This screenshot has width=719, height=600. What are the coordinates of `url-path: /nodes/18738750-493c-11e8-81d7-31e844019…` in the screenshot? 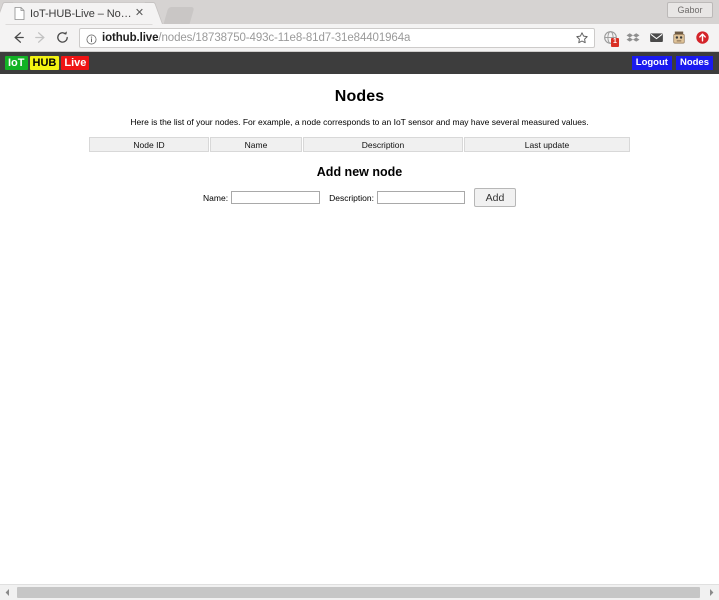 It's located at (284, 37).